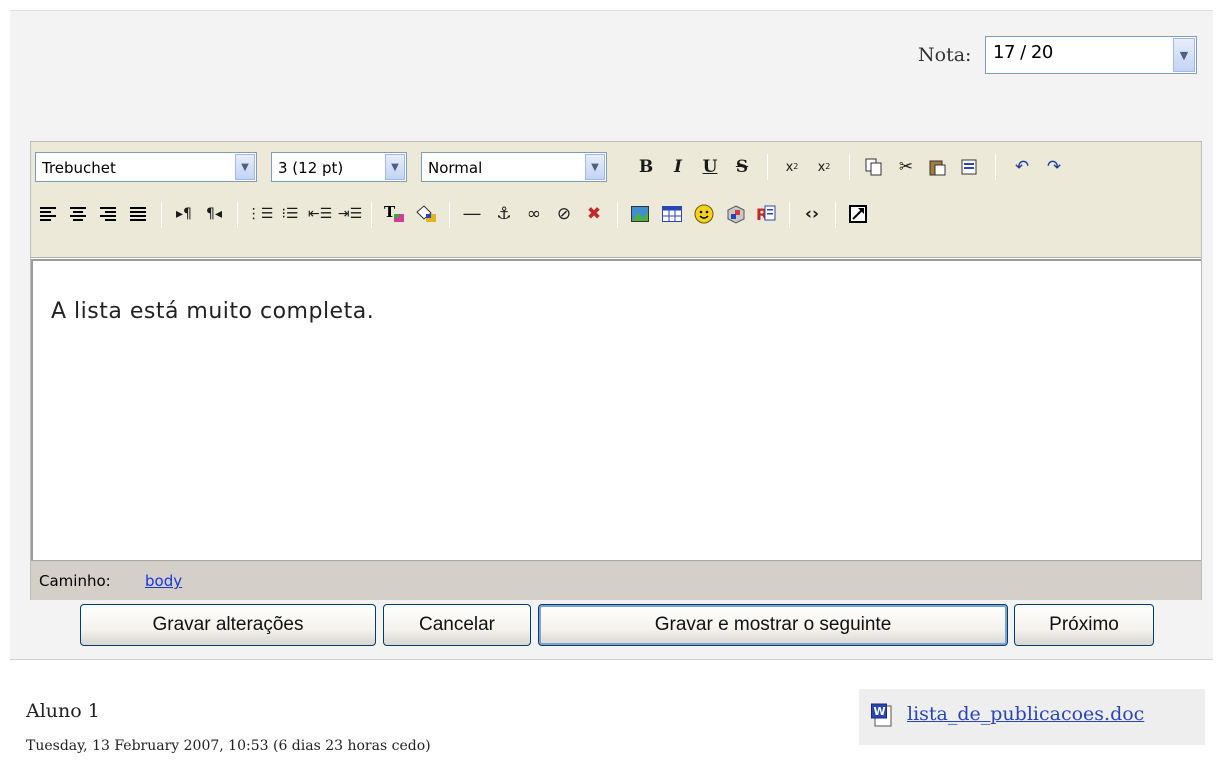 The image size is (1223, 782). What do you see at coordinates (514, 167) in the screenshot?
I see `paragraph-format-select: Normal ▼` at bounding box center [514, 167].